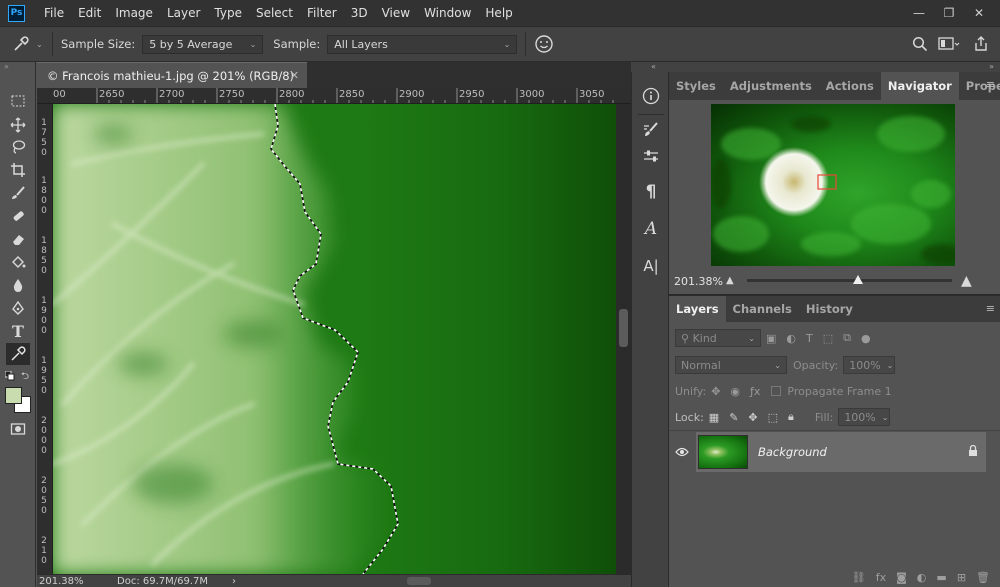  What do you see at coordinates (966, 281) in the screenshot?
I see `zoom-in-icon: ▲` at bounding box center [966, 281].